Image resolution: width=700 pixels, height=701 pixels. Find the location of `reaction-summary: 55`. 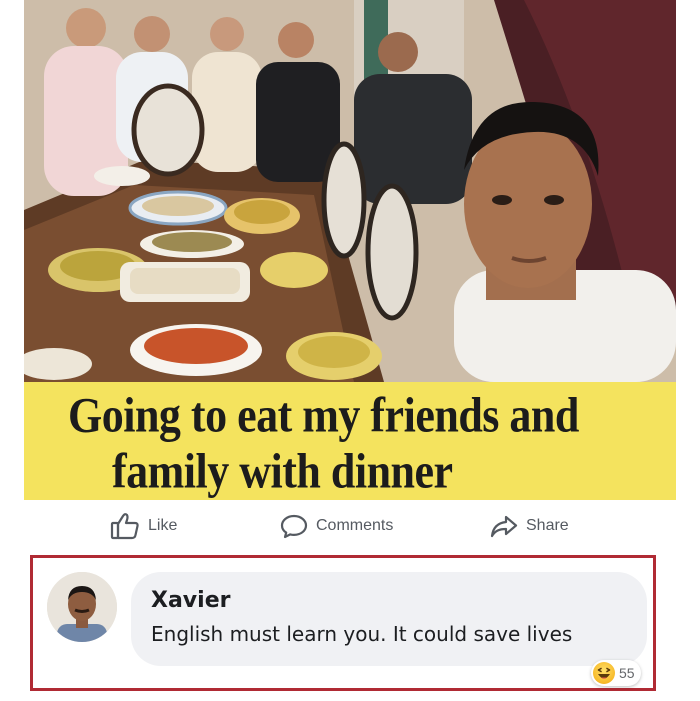

reaction-summary: 55 is located at coordinates (616, 673).